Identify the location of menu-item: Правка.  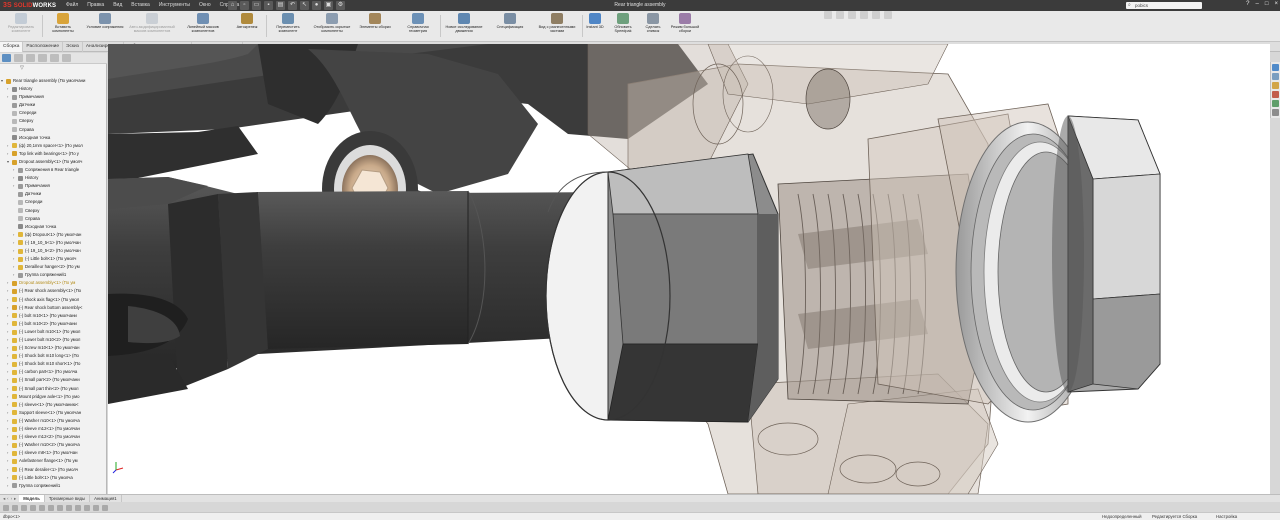
(95, 5).